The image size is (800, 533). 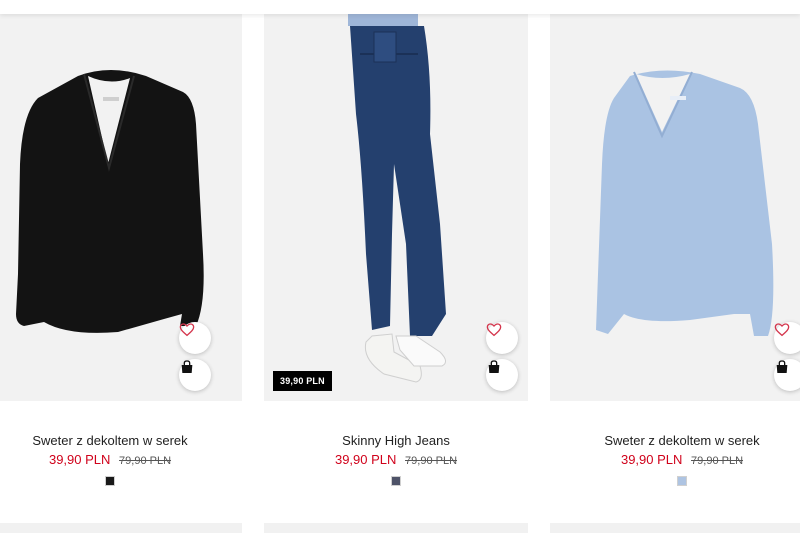 What do you see at coordinates (396, 440) in the screenshot?
I see `product-title: Skinny High Jeans` at bounding box center [396, 440].